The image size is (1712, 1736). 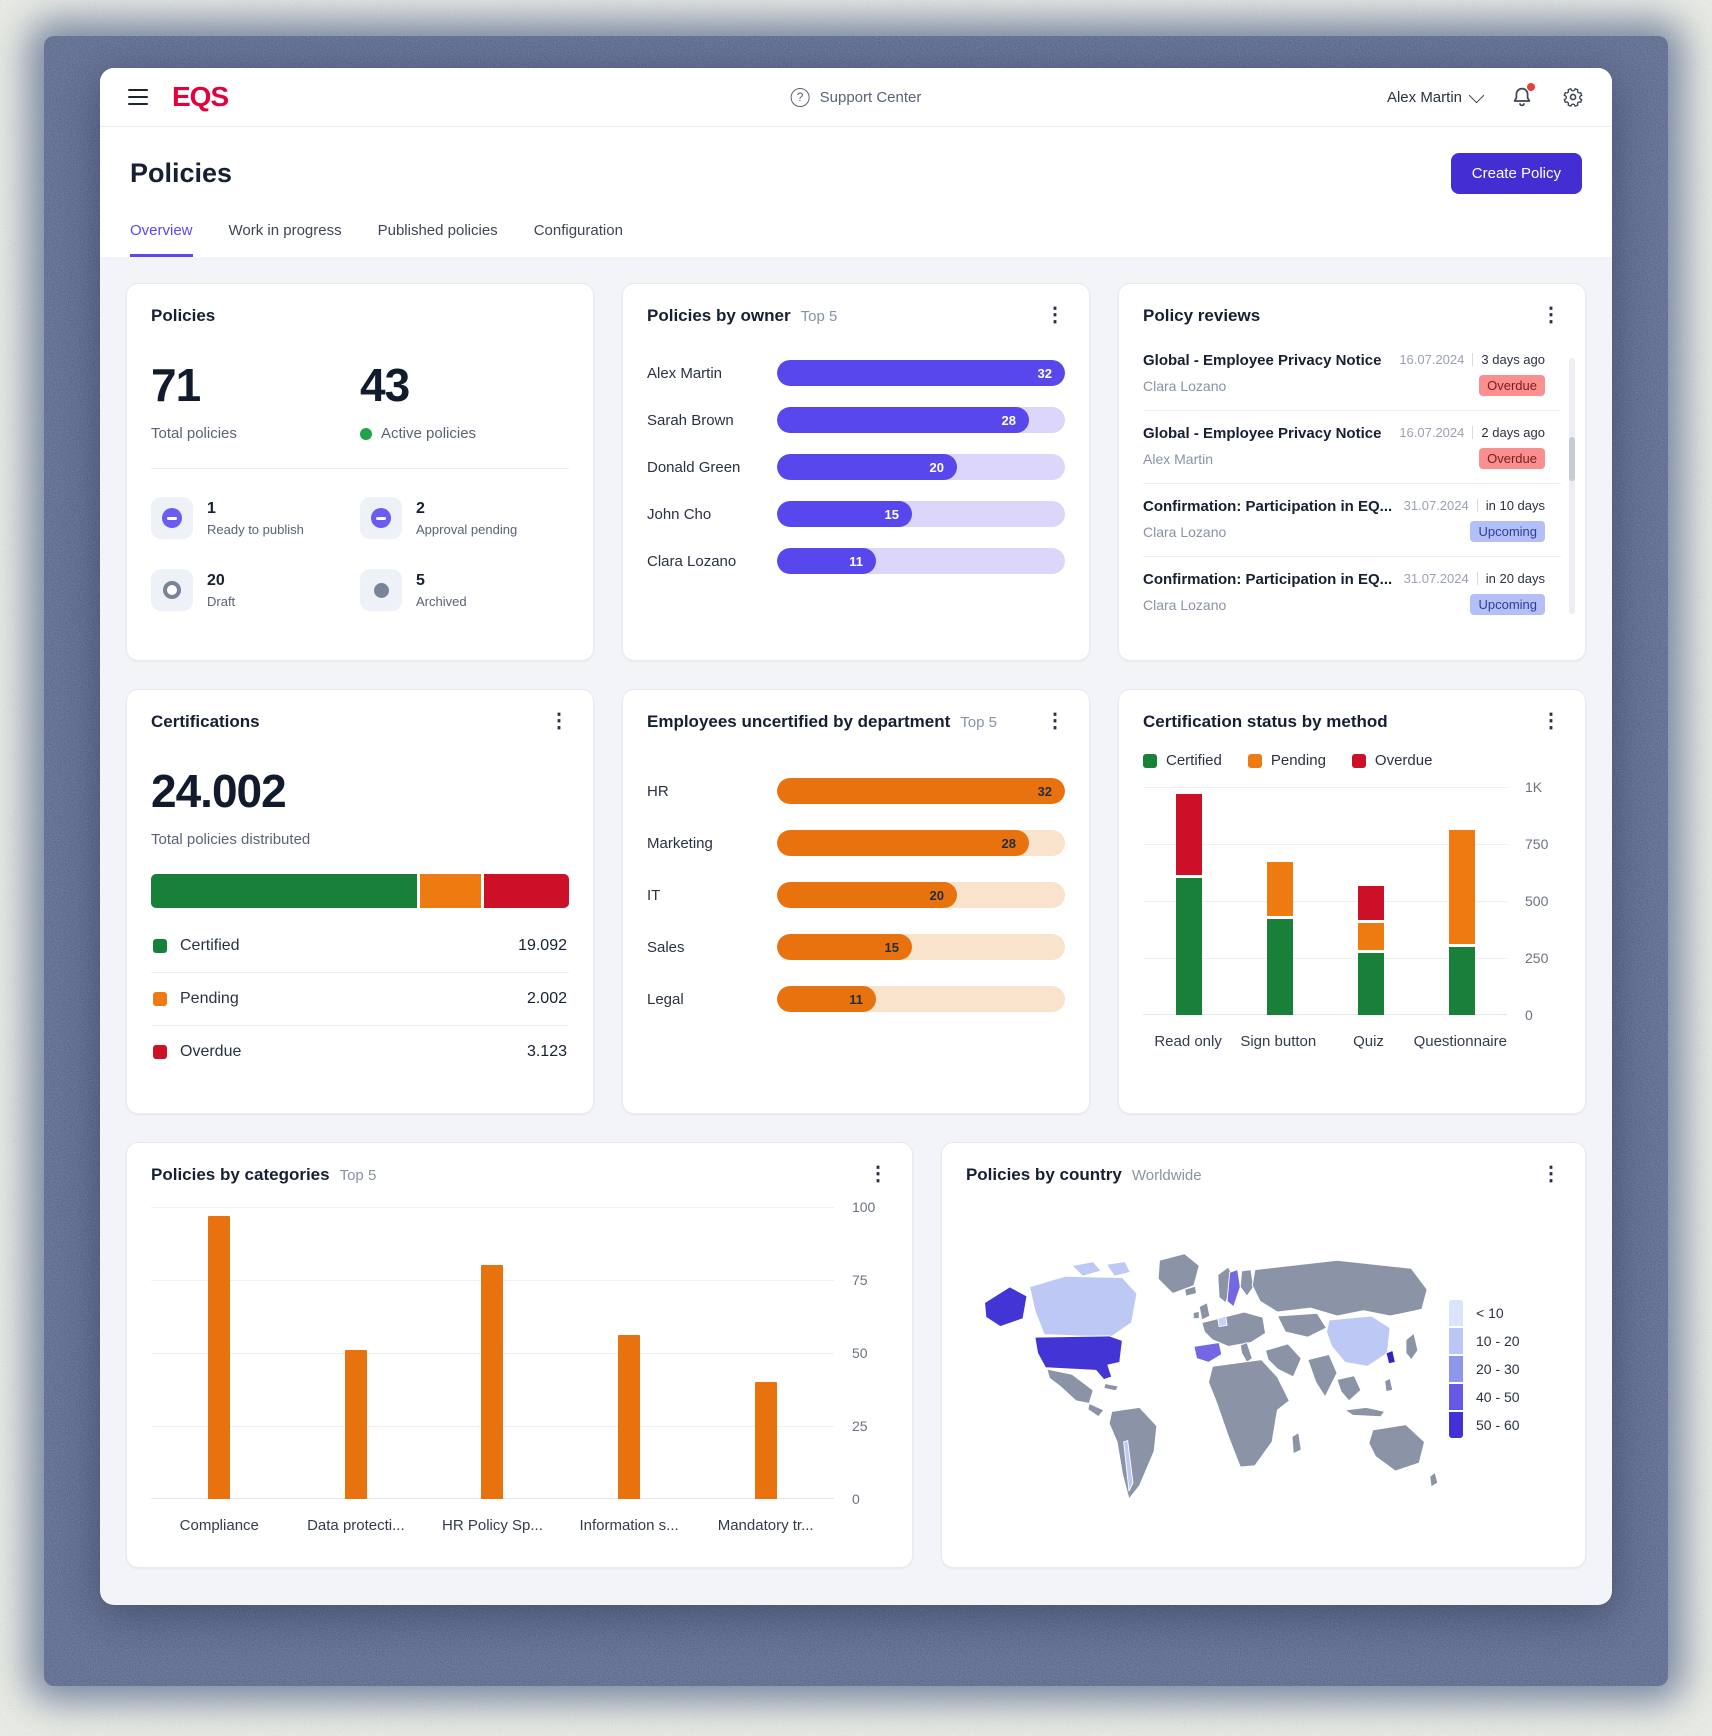 What do you see at coordinates (1523, 95) in the screenshot?
I see `notifications-button` at bounding box center [1523, 95].